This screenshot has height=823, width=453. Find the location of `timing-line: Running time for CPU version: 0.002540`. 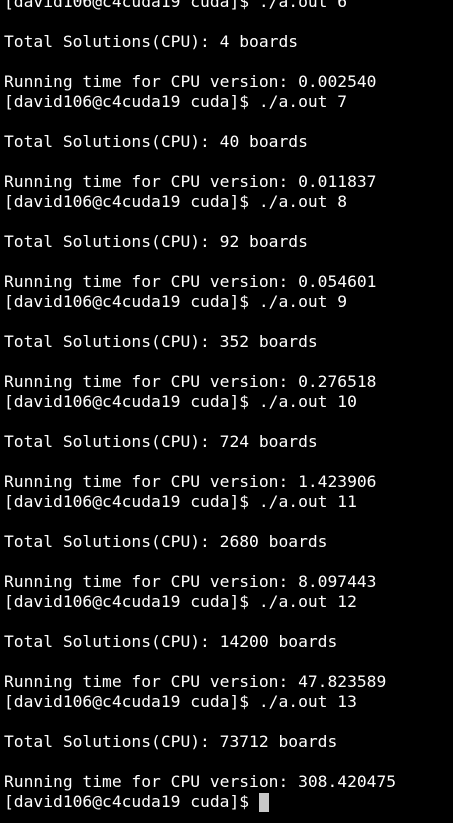

timing-line: Running time for CPU version: 0.002540 is located at coordinates (190, 81).